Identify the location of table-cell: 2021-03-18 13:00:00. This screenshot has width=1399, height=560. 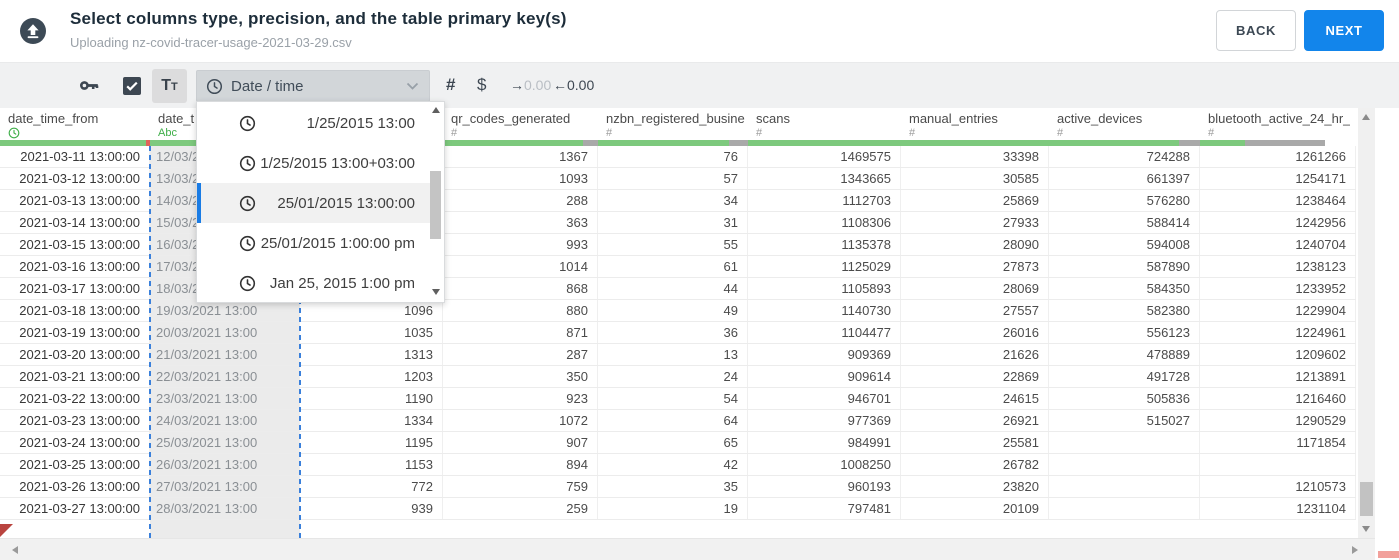
(75, 310).